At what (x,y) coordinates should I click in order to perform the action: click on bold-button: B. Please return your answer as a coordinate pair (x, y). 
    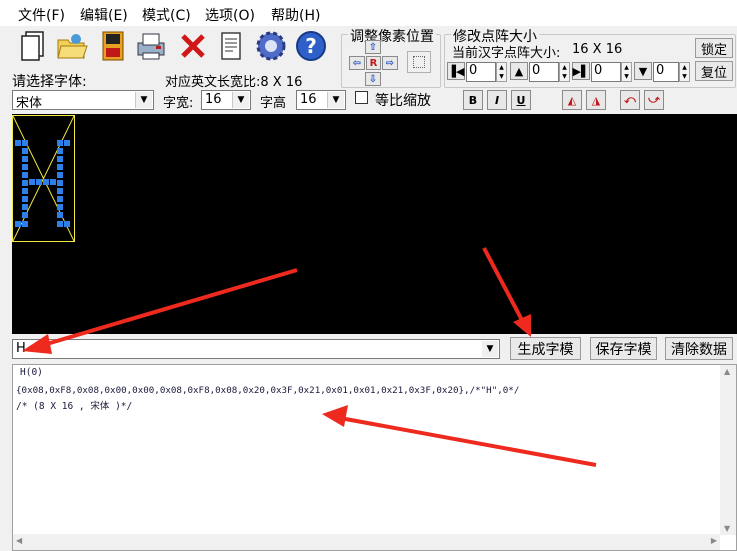
    Looking at the image, I should click on (473, 100).